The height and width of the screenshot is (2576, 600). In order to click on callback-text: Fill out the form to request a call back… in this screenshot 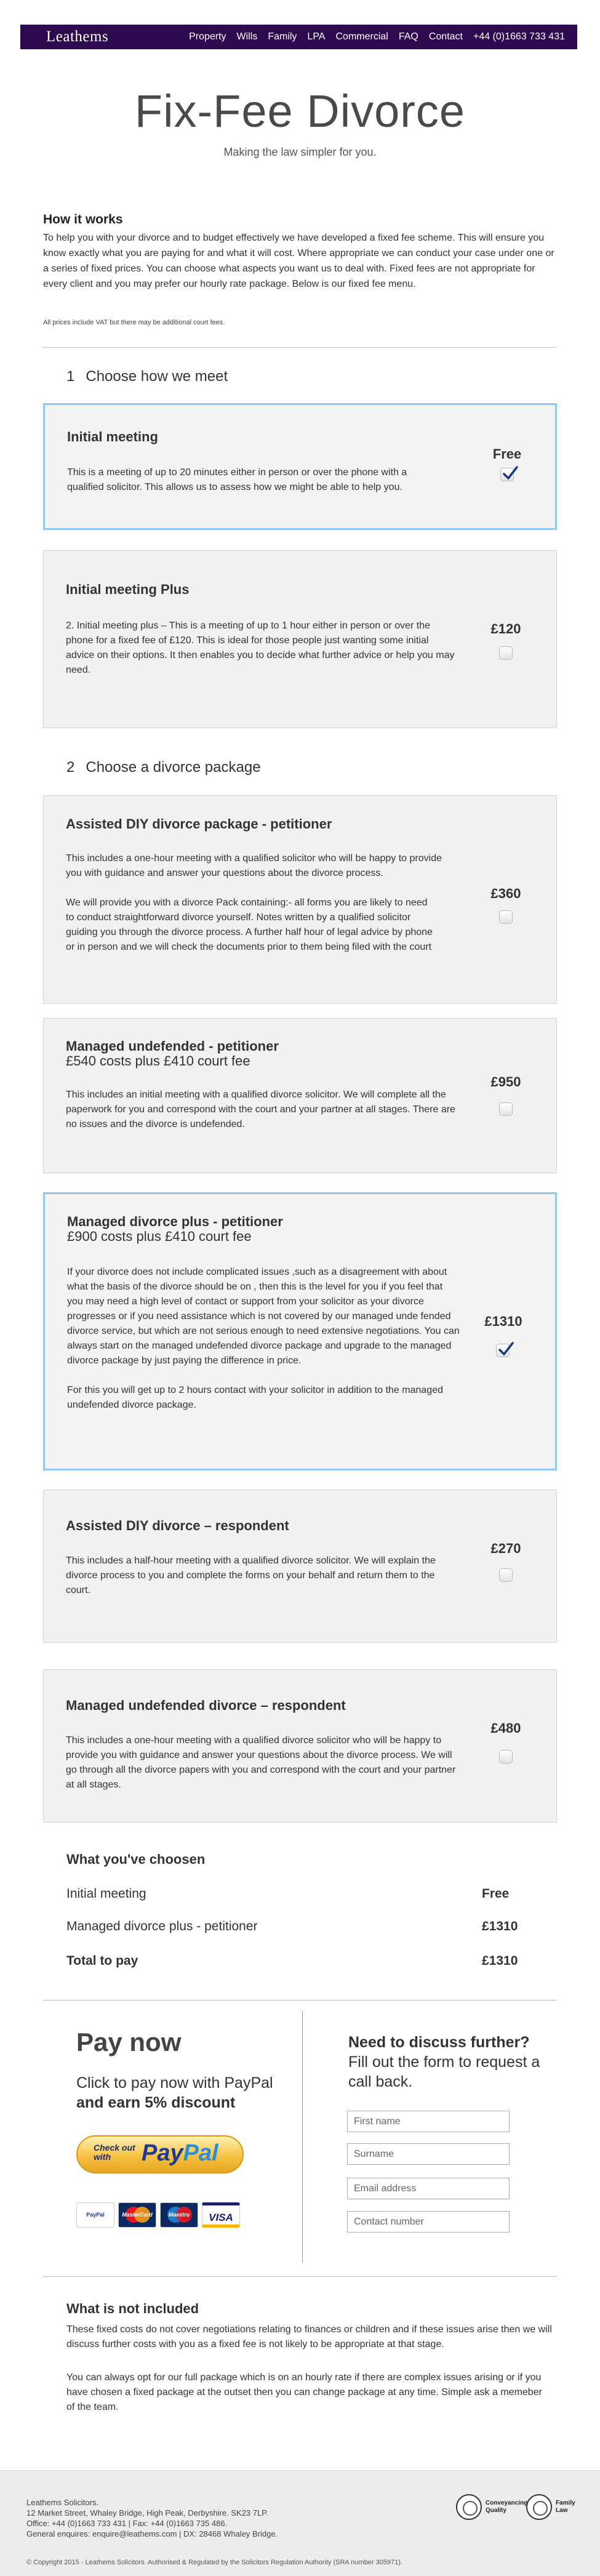, I will do `click(444, 2071)`.